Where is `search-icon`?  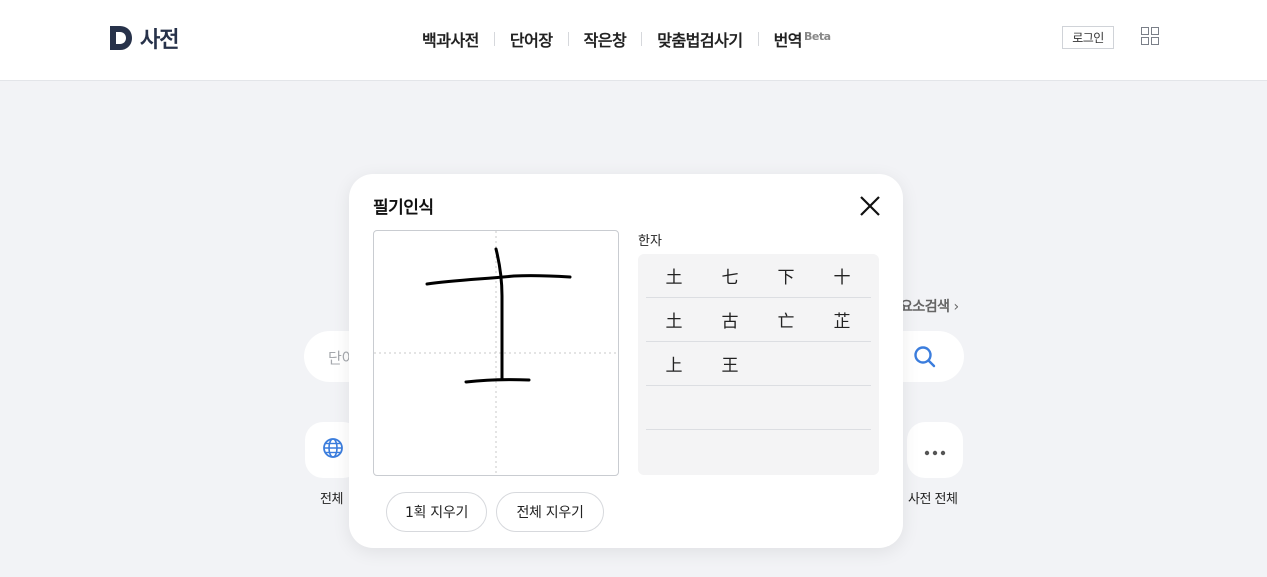
search-icon is located at coordinates (925, 357).